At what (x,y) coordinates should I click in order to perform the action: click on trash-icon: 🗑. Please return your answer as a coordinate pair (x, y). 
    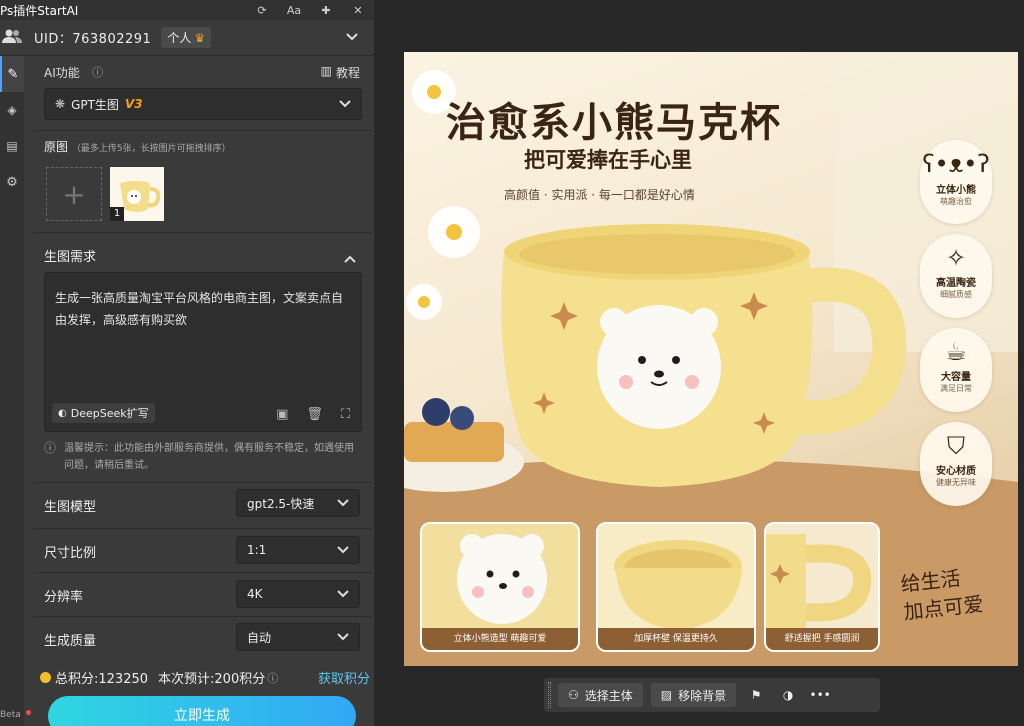
    Looking at the image, I should click on (314, 414).